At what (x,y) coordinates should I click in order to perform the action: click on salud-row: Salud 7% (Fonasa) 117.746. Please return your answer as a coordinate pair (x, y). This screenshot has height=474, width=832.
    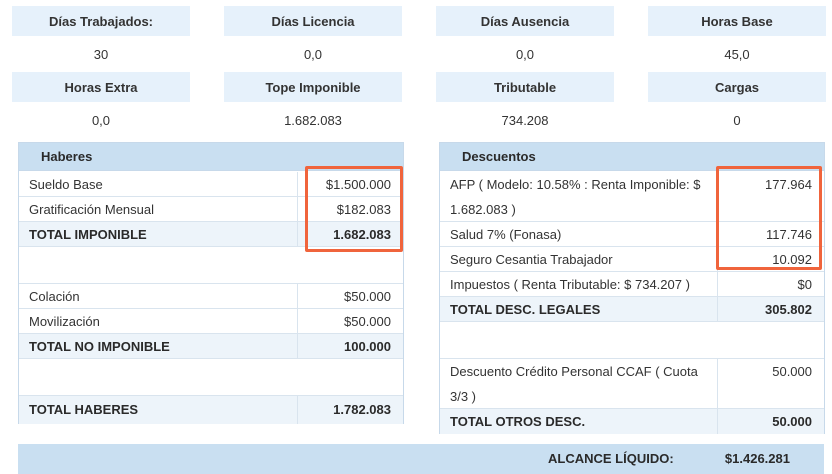
    Looking at the image, I should click on (632, 234).